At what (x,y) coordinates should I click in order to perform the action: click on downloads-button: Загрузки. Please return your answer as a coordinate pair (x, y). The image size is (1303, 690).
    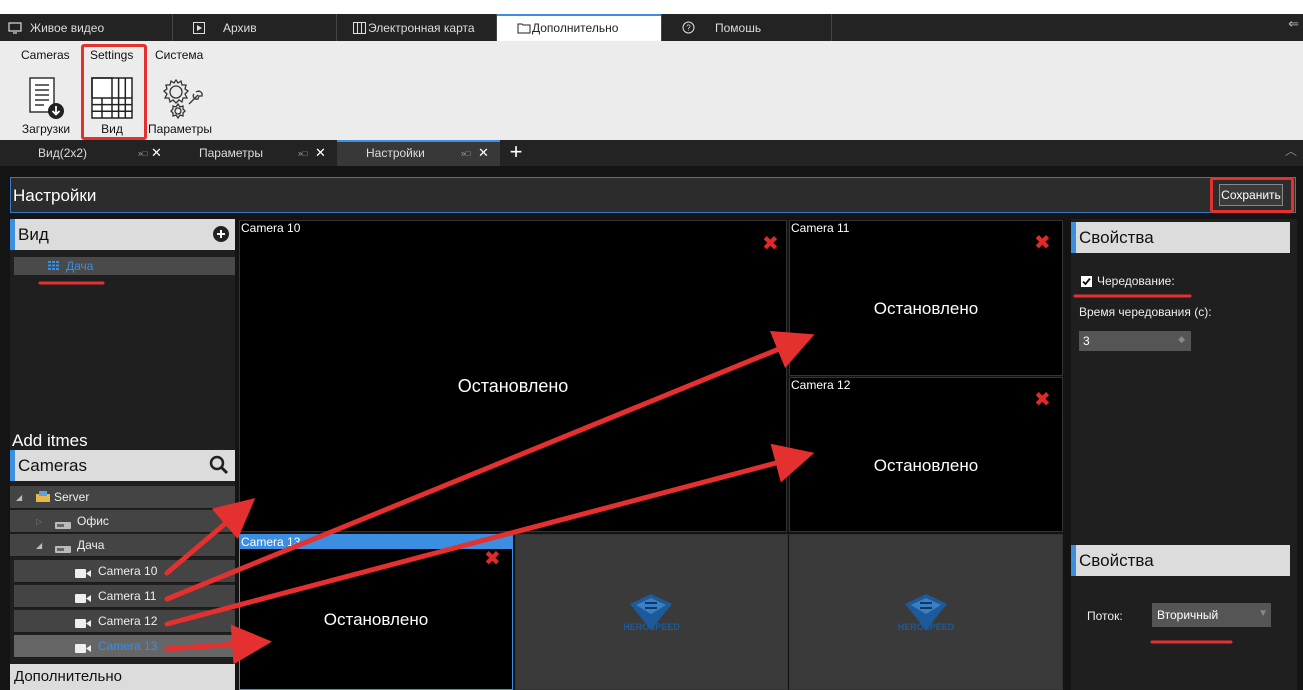
    Looking at the image, I should click on (46, 106).